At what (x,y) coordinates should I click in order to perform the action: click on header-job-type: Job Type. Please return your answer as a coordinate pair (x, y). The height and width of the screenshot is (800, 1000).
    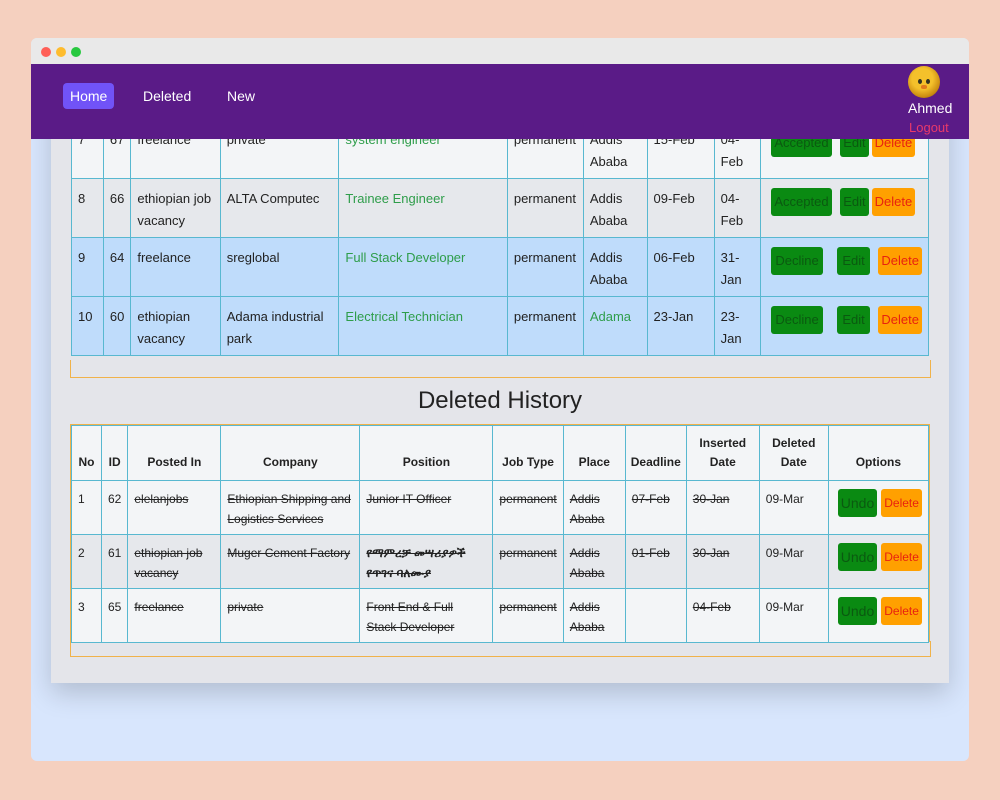
    Looking at the image, I should click on (528, 453).